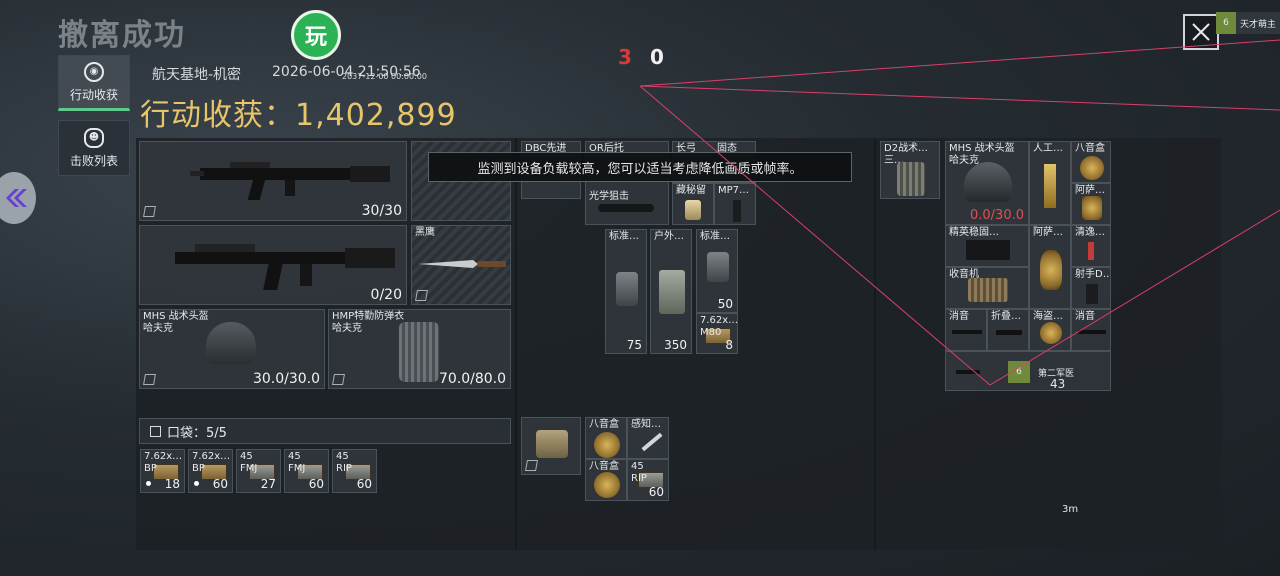 This screenshot has height=576, width=1280. Describe the element at coordinates (693, 210) in the screenshot. I see `ammo-roll-icon` at that location.